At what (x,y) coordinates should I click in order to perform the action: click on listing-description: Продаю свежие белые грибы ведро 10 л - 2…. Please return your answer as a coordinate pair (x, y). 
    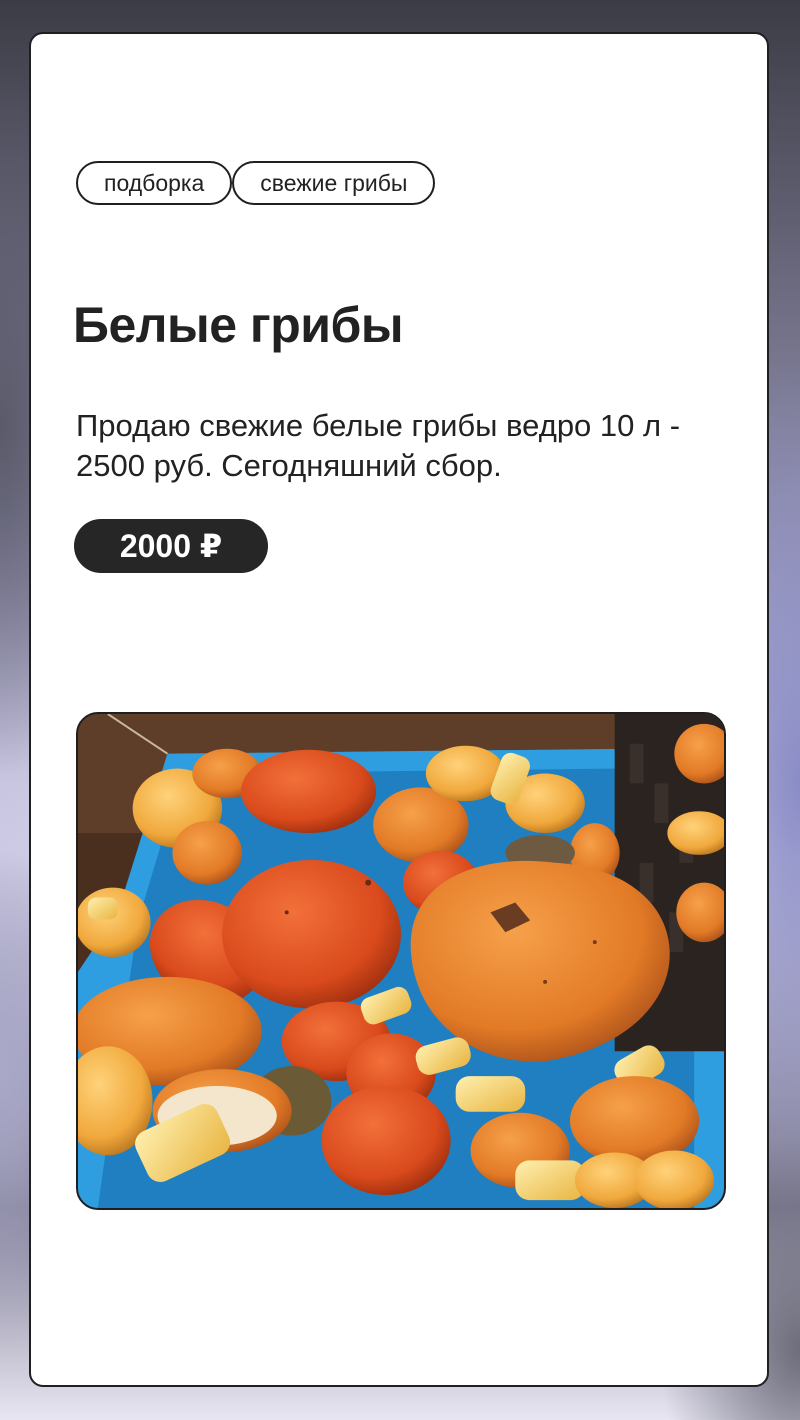
    Looking at the image, I should click on (378, 445).